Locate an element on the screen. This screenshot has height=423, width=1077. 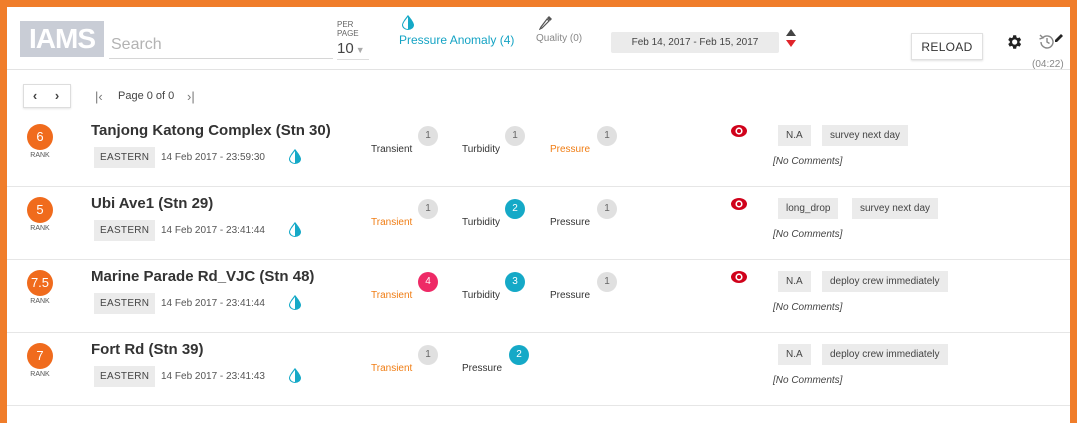
pagination-bar: ‹ › |‹ Page 0 of 0 ›| is located at coordinates (538, 94).